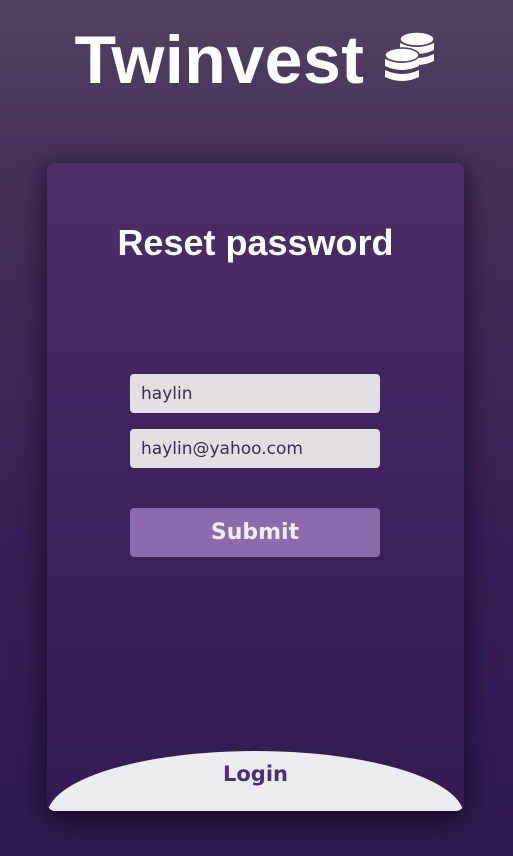 This screenshot has height=856, width=513. I want to click on page-title: Reset password, so click(255, 242).